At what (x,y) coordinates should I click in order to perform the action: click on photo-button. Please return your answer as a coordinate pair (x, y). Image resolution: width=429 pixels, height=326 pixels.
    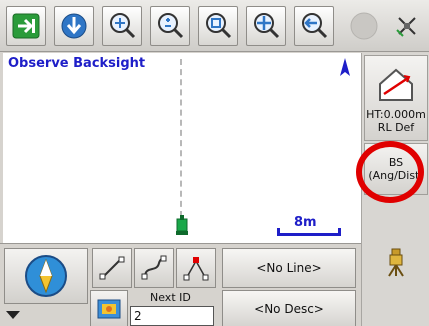
    Looking at the image, I should click on (109, 308).